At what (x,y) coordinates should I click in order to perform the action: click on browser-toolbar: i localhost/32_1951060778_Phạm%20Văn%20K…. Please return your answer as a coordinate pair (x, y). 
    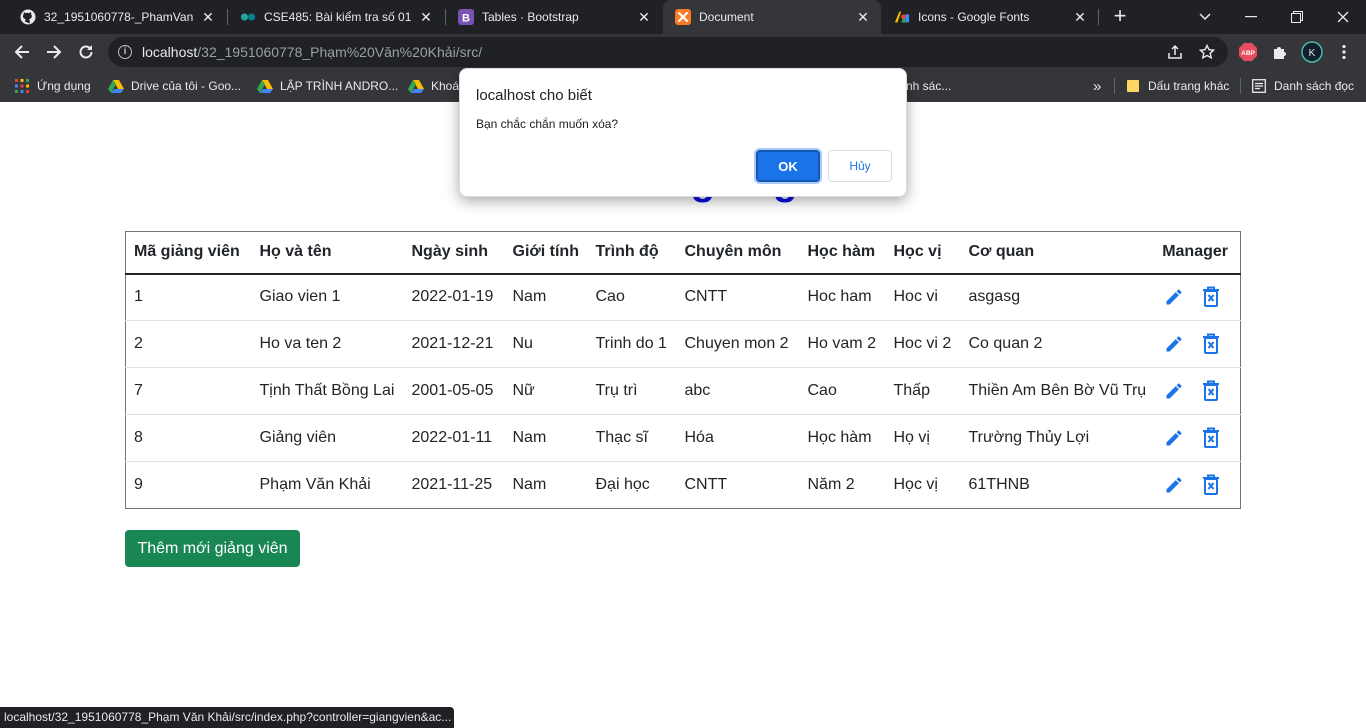
    Looking at the image, I should click on (683, 52).